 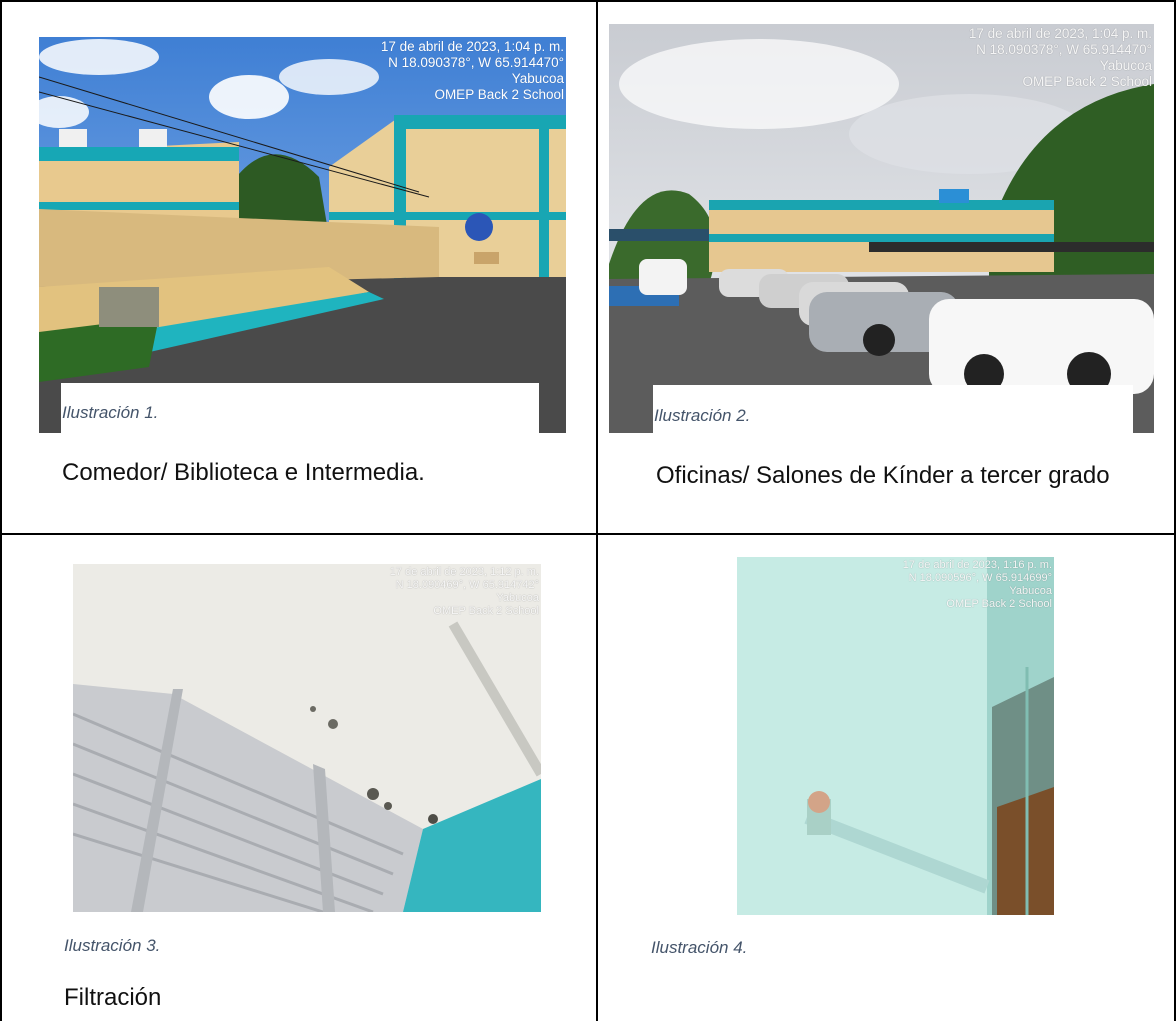 I want to click on figure-caption: Ilustración 4., so click(x=699, y=947).